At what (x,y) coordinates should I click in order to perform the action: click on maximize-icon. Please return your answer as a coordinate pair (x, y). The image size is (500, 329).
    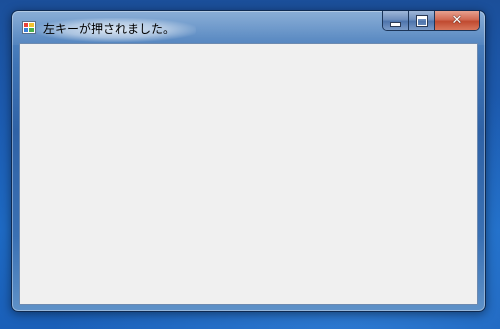
    Looking at the image, I should click on (421, 20).